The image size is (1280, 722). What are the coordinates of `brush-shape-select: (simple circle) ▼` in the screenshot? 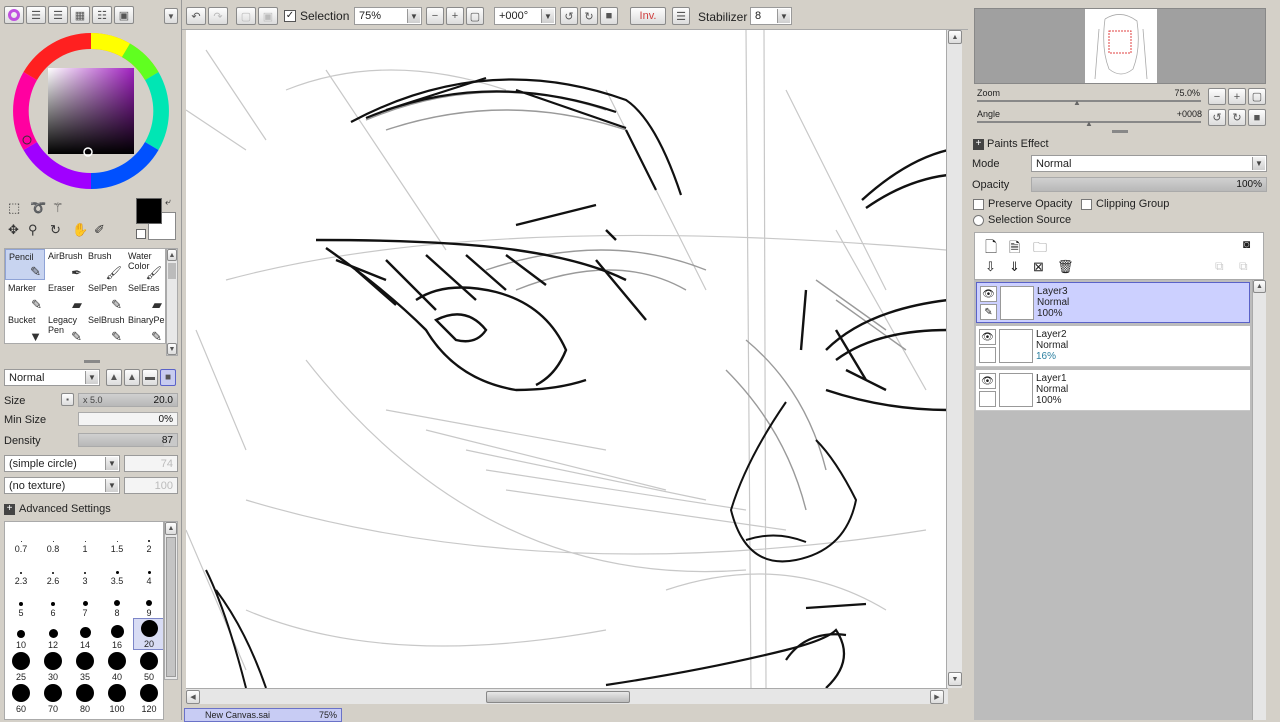 It's located at (62, 463).